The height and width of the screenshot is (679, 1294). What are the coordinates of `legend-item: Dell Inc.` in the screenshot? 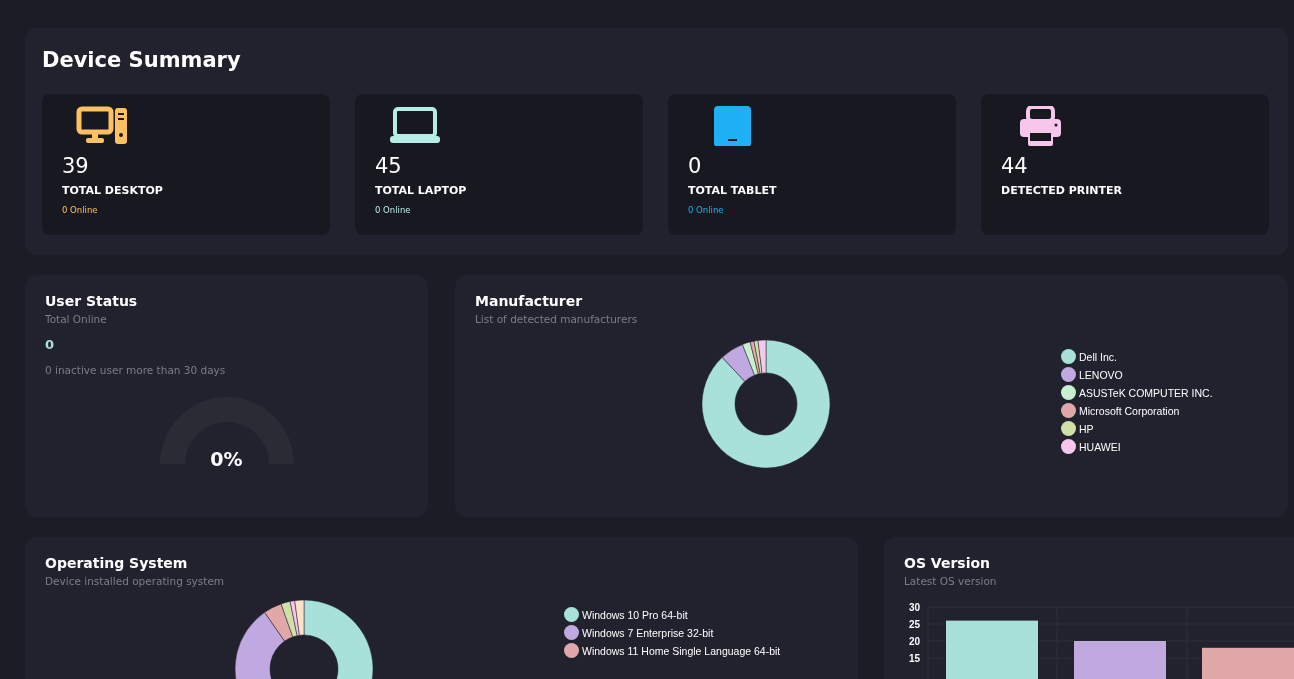 It's located at (1137, 356).